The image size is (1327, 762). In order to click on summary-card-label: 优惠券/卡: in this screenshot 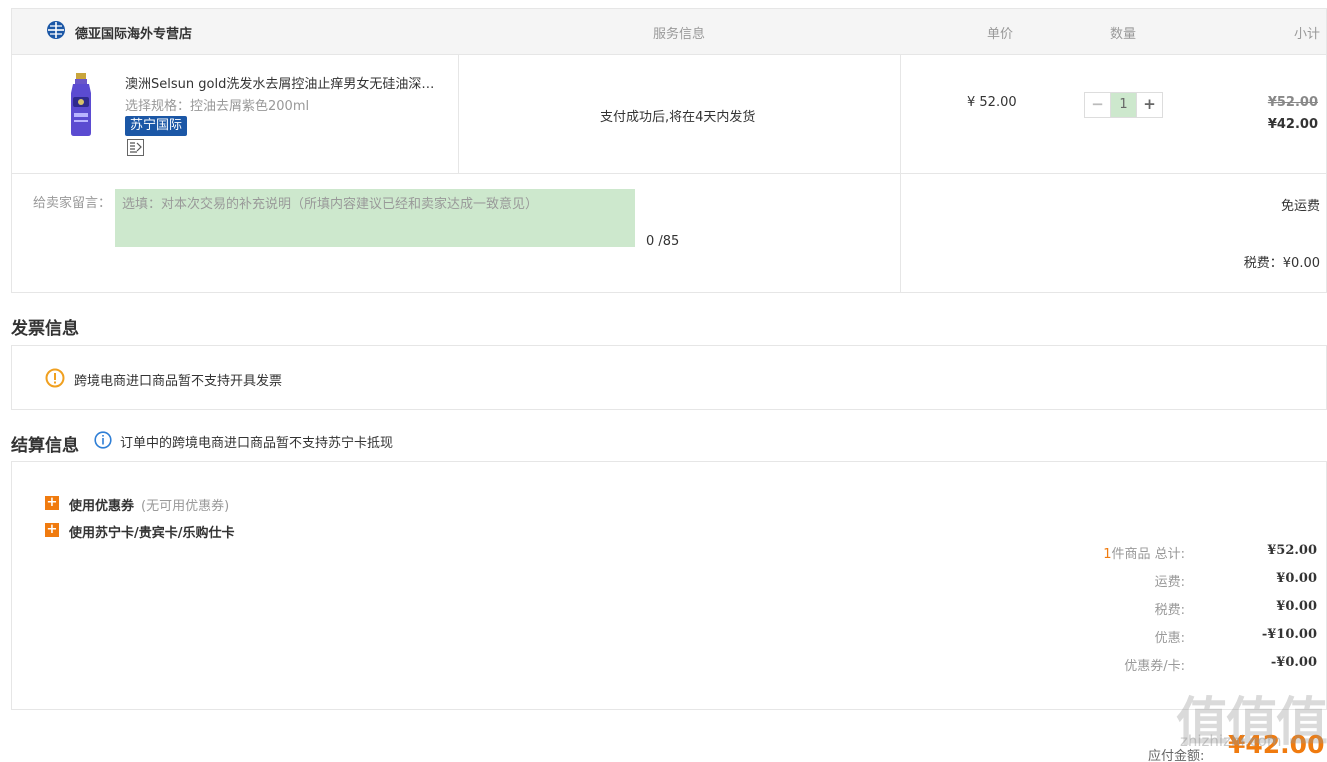, I will do `click(1154, 666)`.